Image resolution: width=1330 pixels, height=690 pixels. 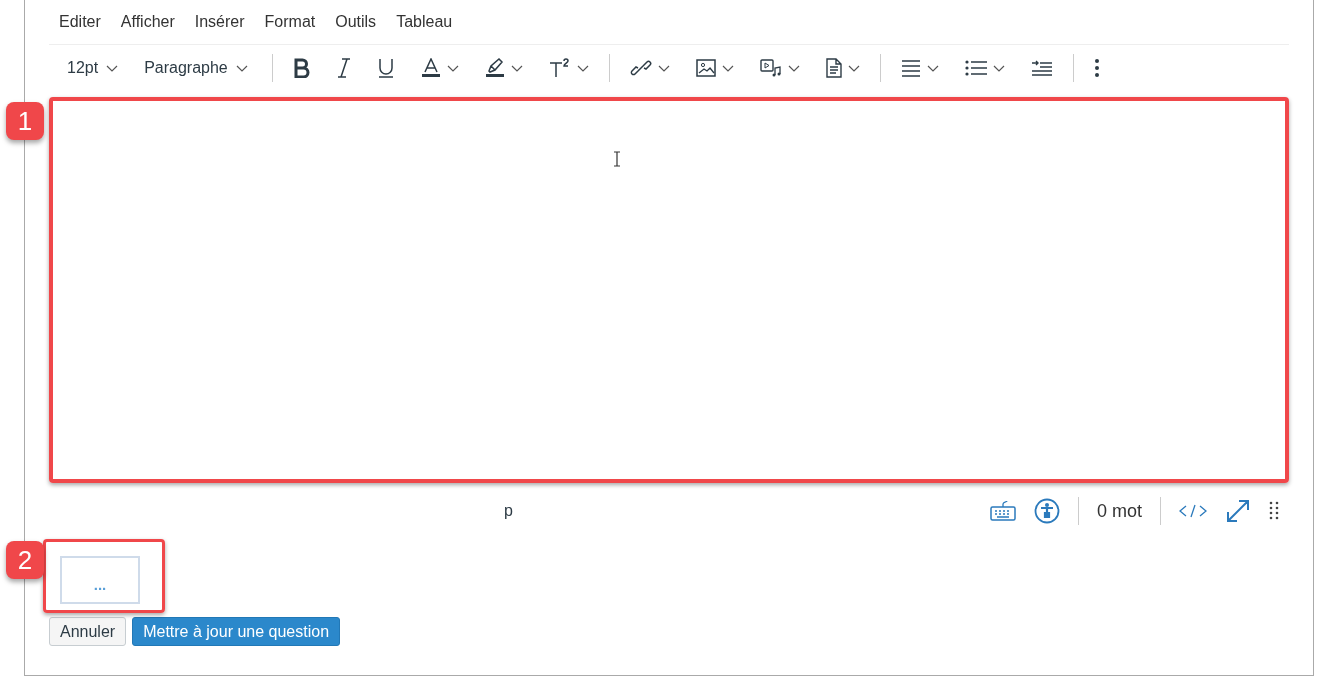 What do you see at coordinates (508, 511) in the screenshot?
I see `element-path: p` at bounding box center [508, 511].